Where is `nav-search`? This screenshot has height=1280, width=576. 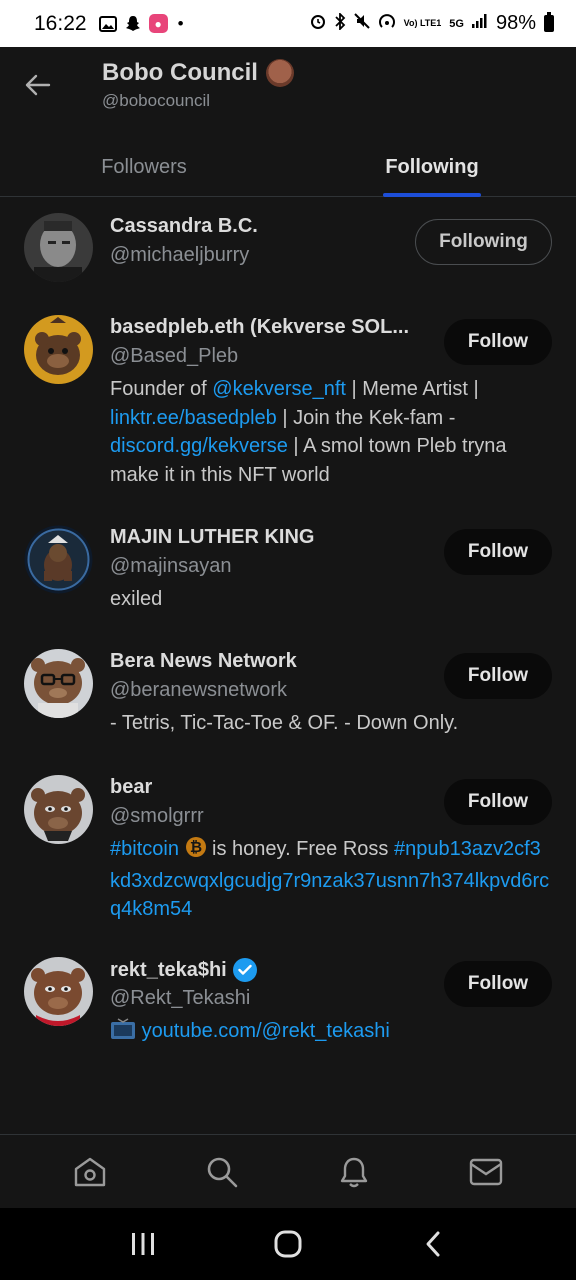
nav-search is located at coordinates (222, 1172).